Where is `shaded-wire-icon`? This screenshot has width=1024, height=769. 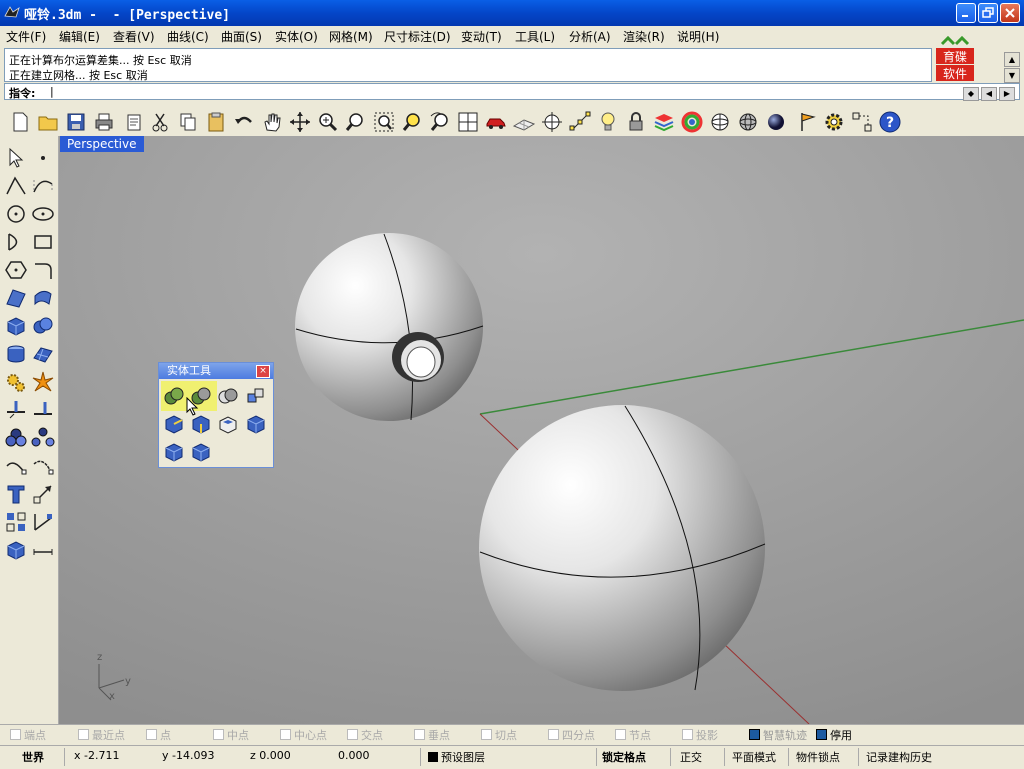
shaded-wire-icon is located at coordinates (748, 122).